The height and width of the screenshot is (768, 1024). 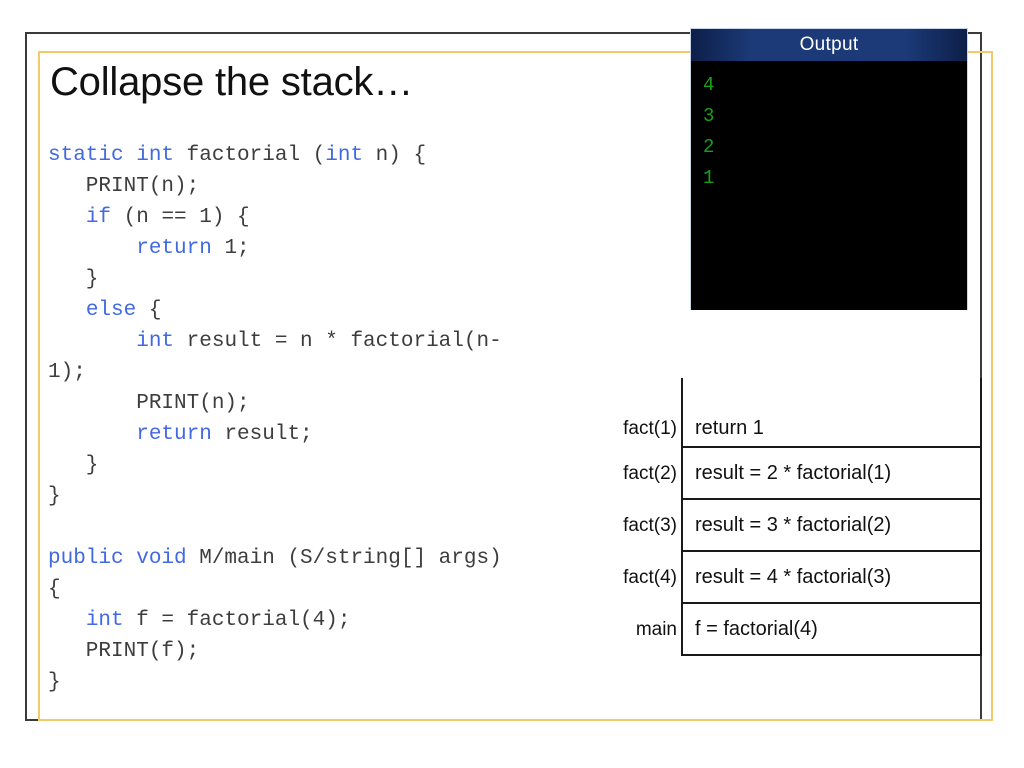 I want to click on console-output-line: 2, so click(x=709, y=147).